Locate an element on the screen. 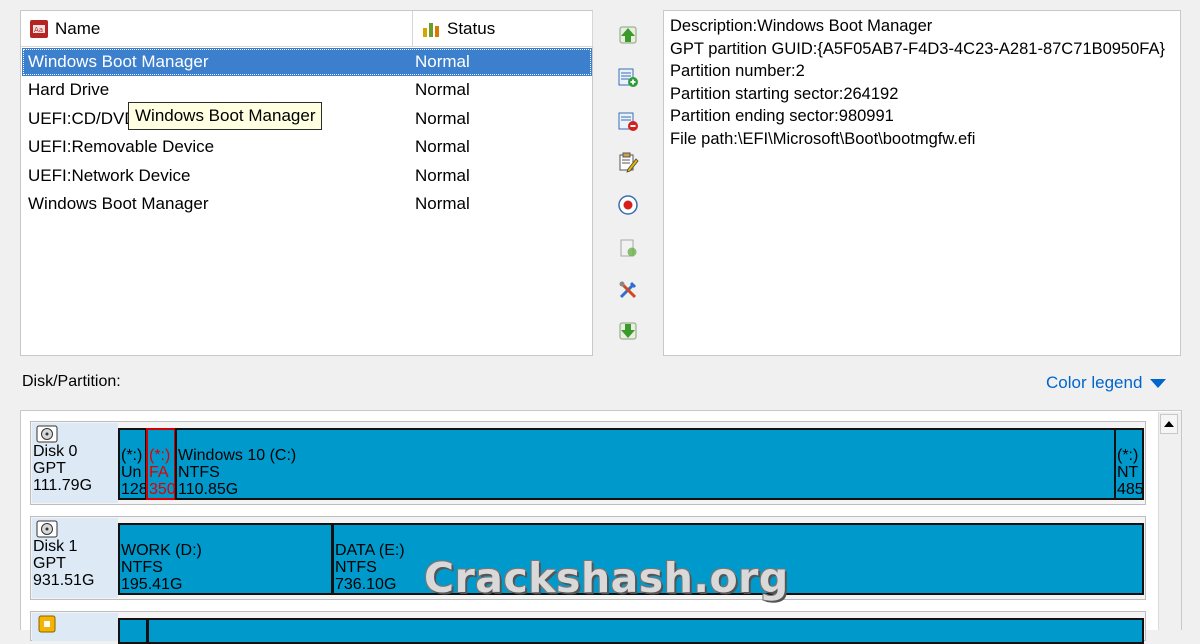 This screenshot has width=1200, height=644. list-row-selected: Windows Boot Manager Normal is located at coordinates (307, 62).